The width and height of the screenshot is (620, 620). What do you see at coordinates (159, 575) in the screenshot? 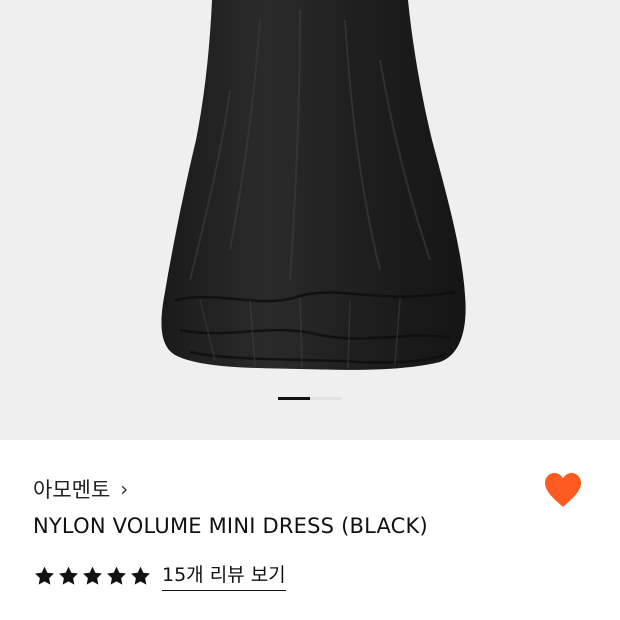
I see `rating-row: 15개 리뷰 보기` at bounding box center [159, 575].